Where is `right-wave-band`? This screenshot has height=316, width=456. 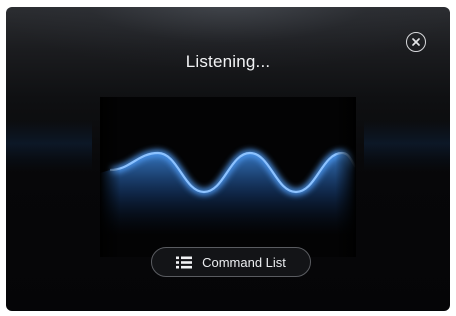
right-wave-band is located at coordinates (407, 146).